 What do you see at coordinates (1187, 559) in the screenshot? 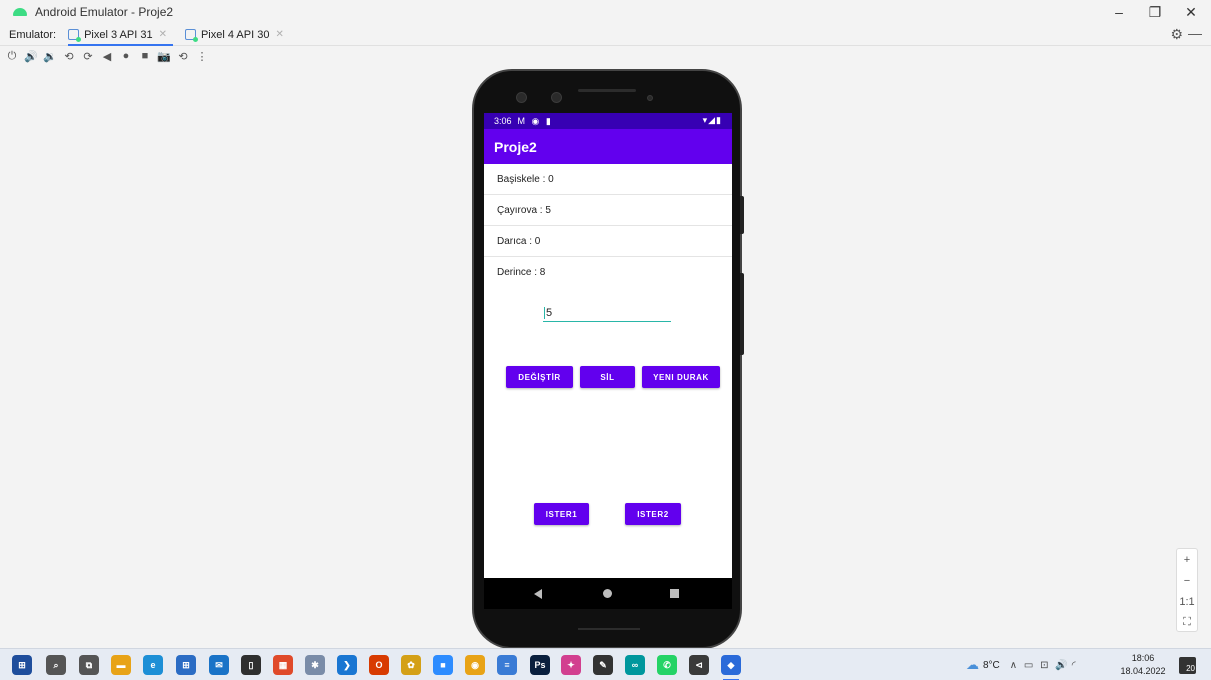
I see `zoom-in-button: +` at bounding box center [1187, 559].